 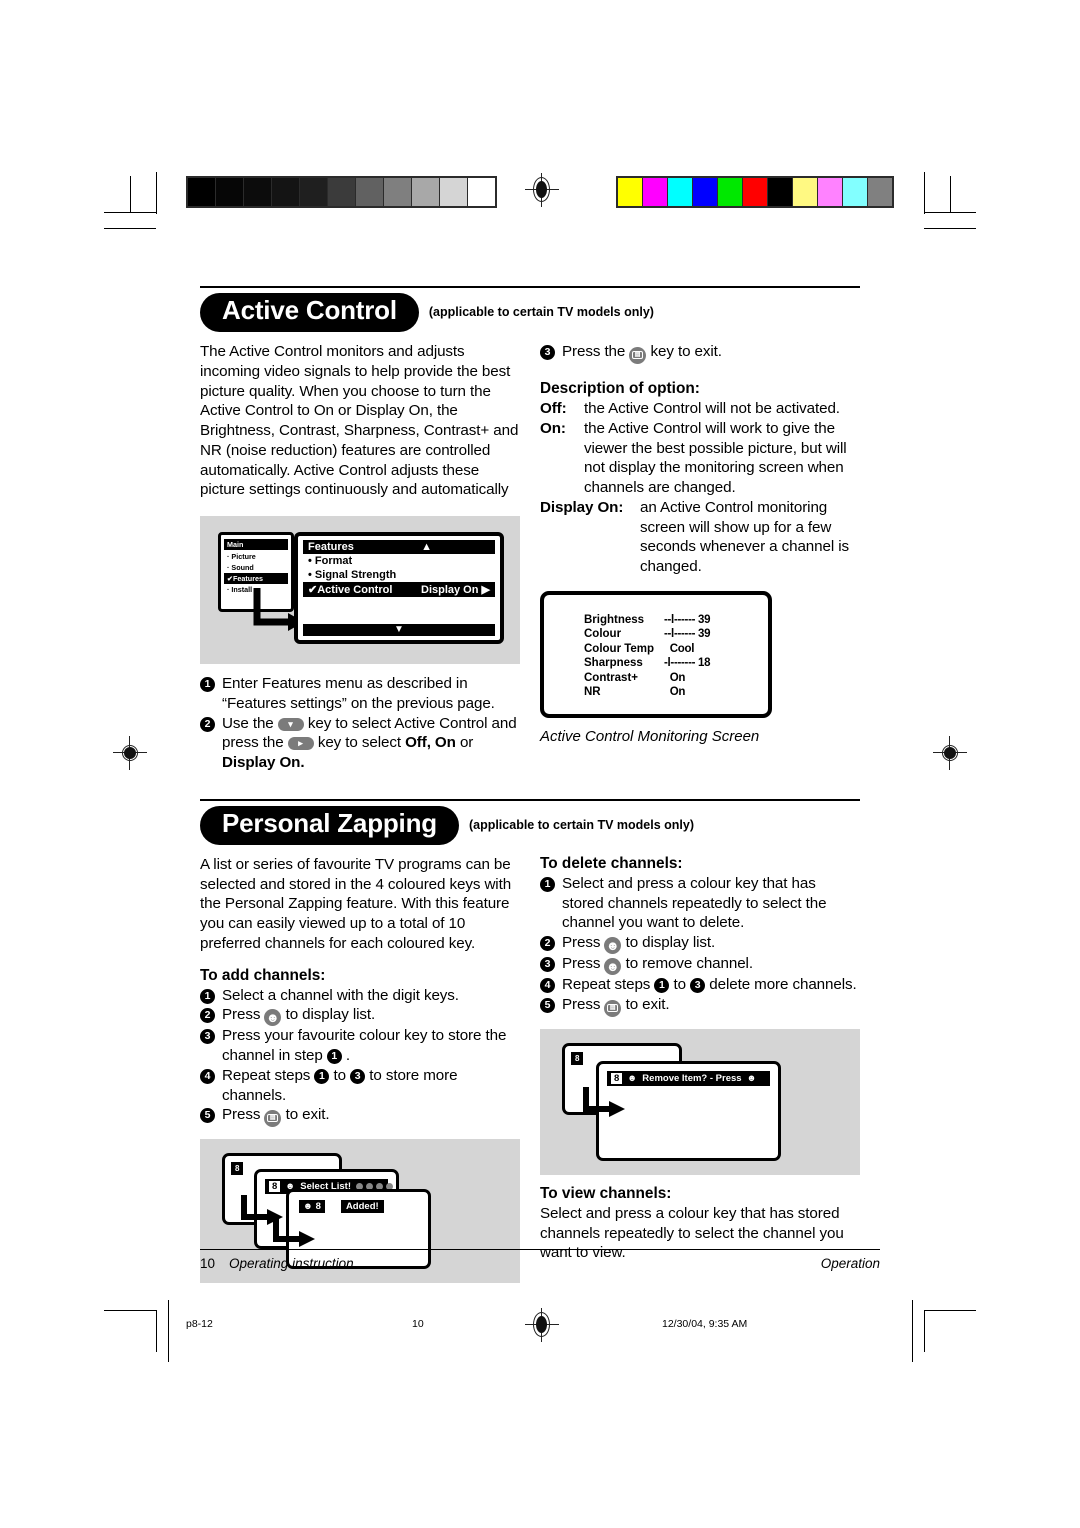 What do you see at coordinates (688, 1078) in the screenshot?
I see `osd-remove-item-bar: 8 ☻ Remove Item? - Press ☻` at bounding box center [688, 1078].